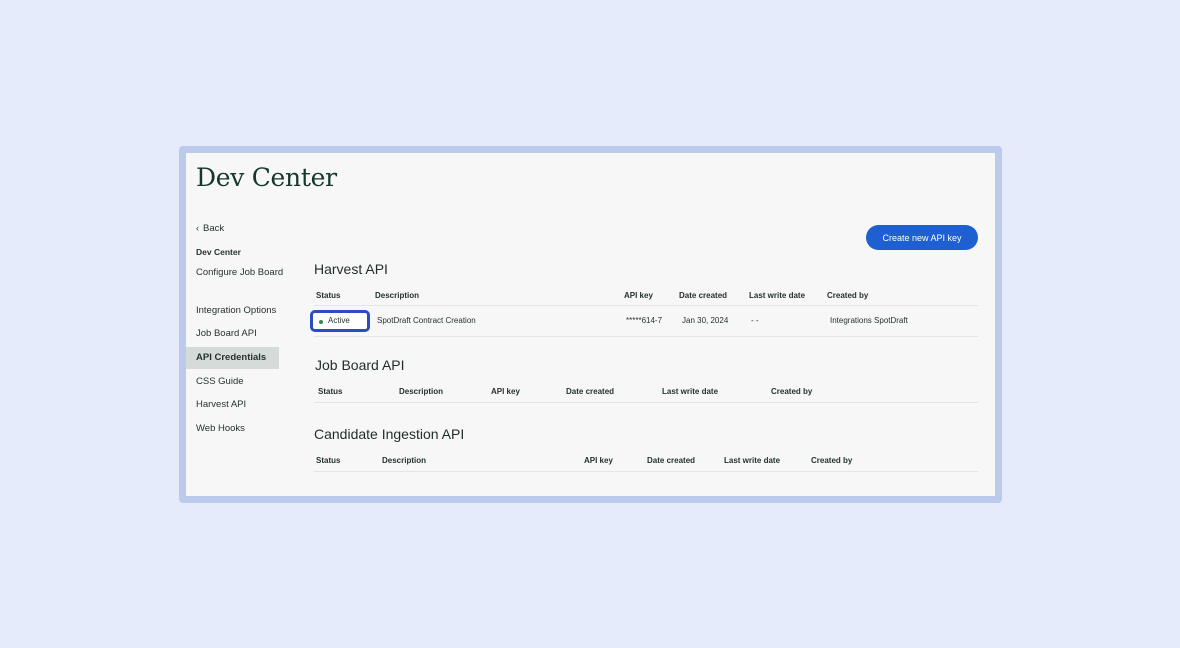  I want to click on sidebar-item-harvest-api: Harvest API, so click(242, 405).